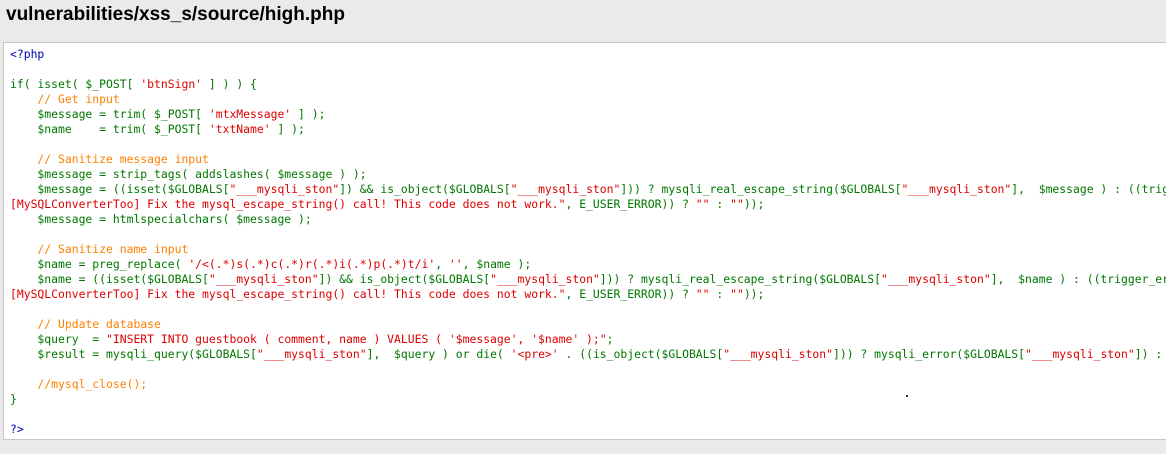 The width and height of the screenshot is (1166, 454). Describe the element at coordinates (929, 354) in the screenshot. I see `code-token: ])) ? mysqli_error($GLOBALS[` at that location.